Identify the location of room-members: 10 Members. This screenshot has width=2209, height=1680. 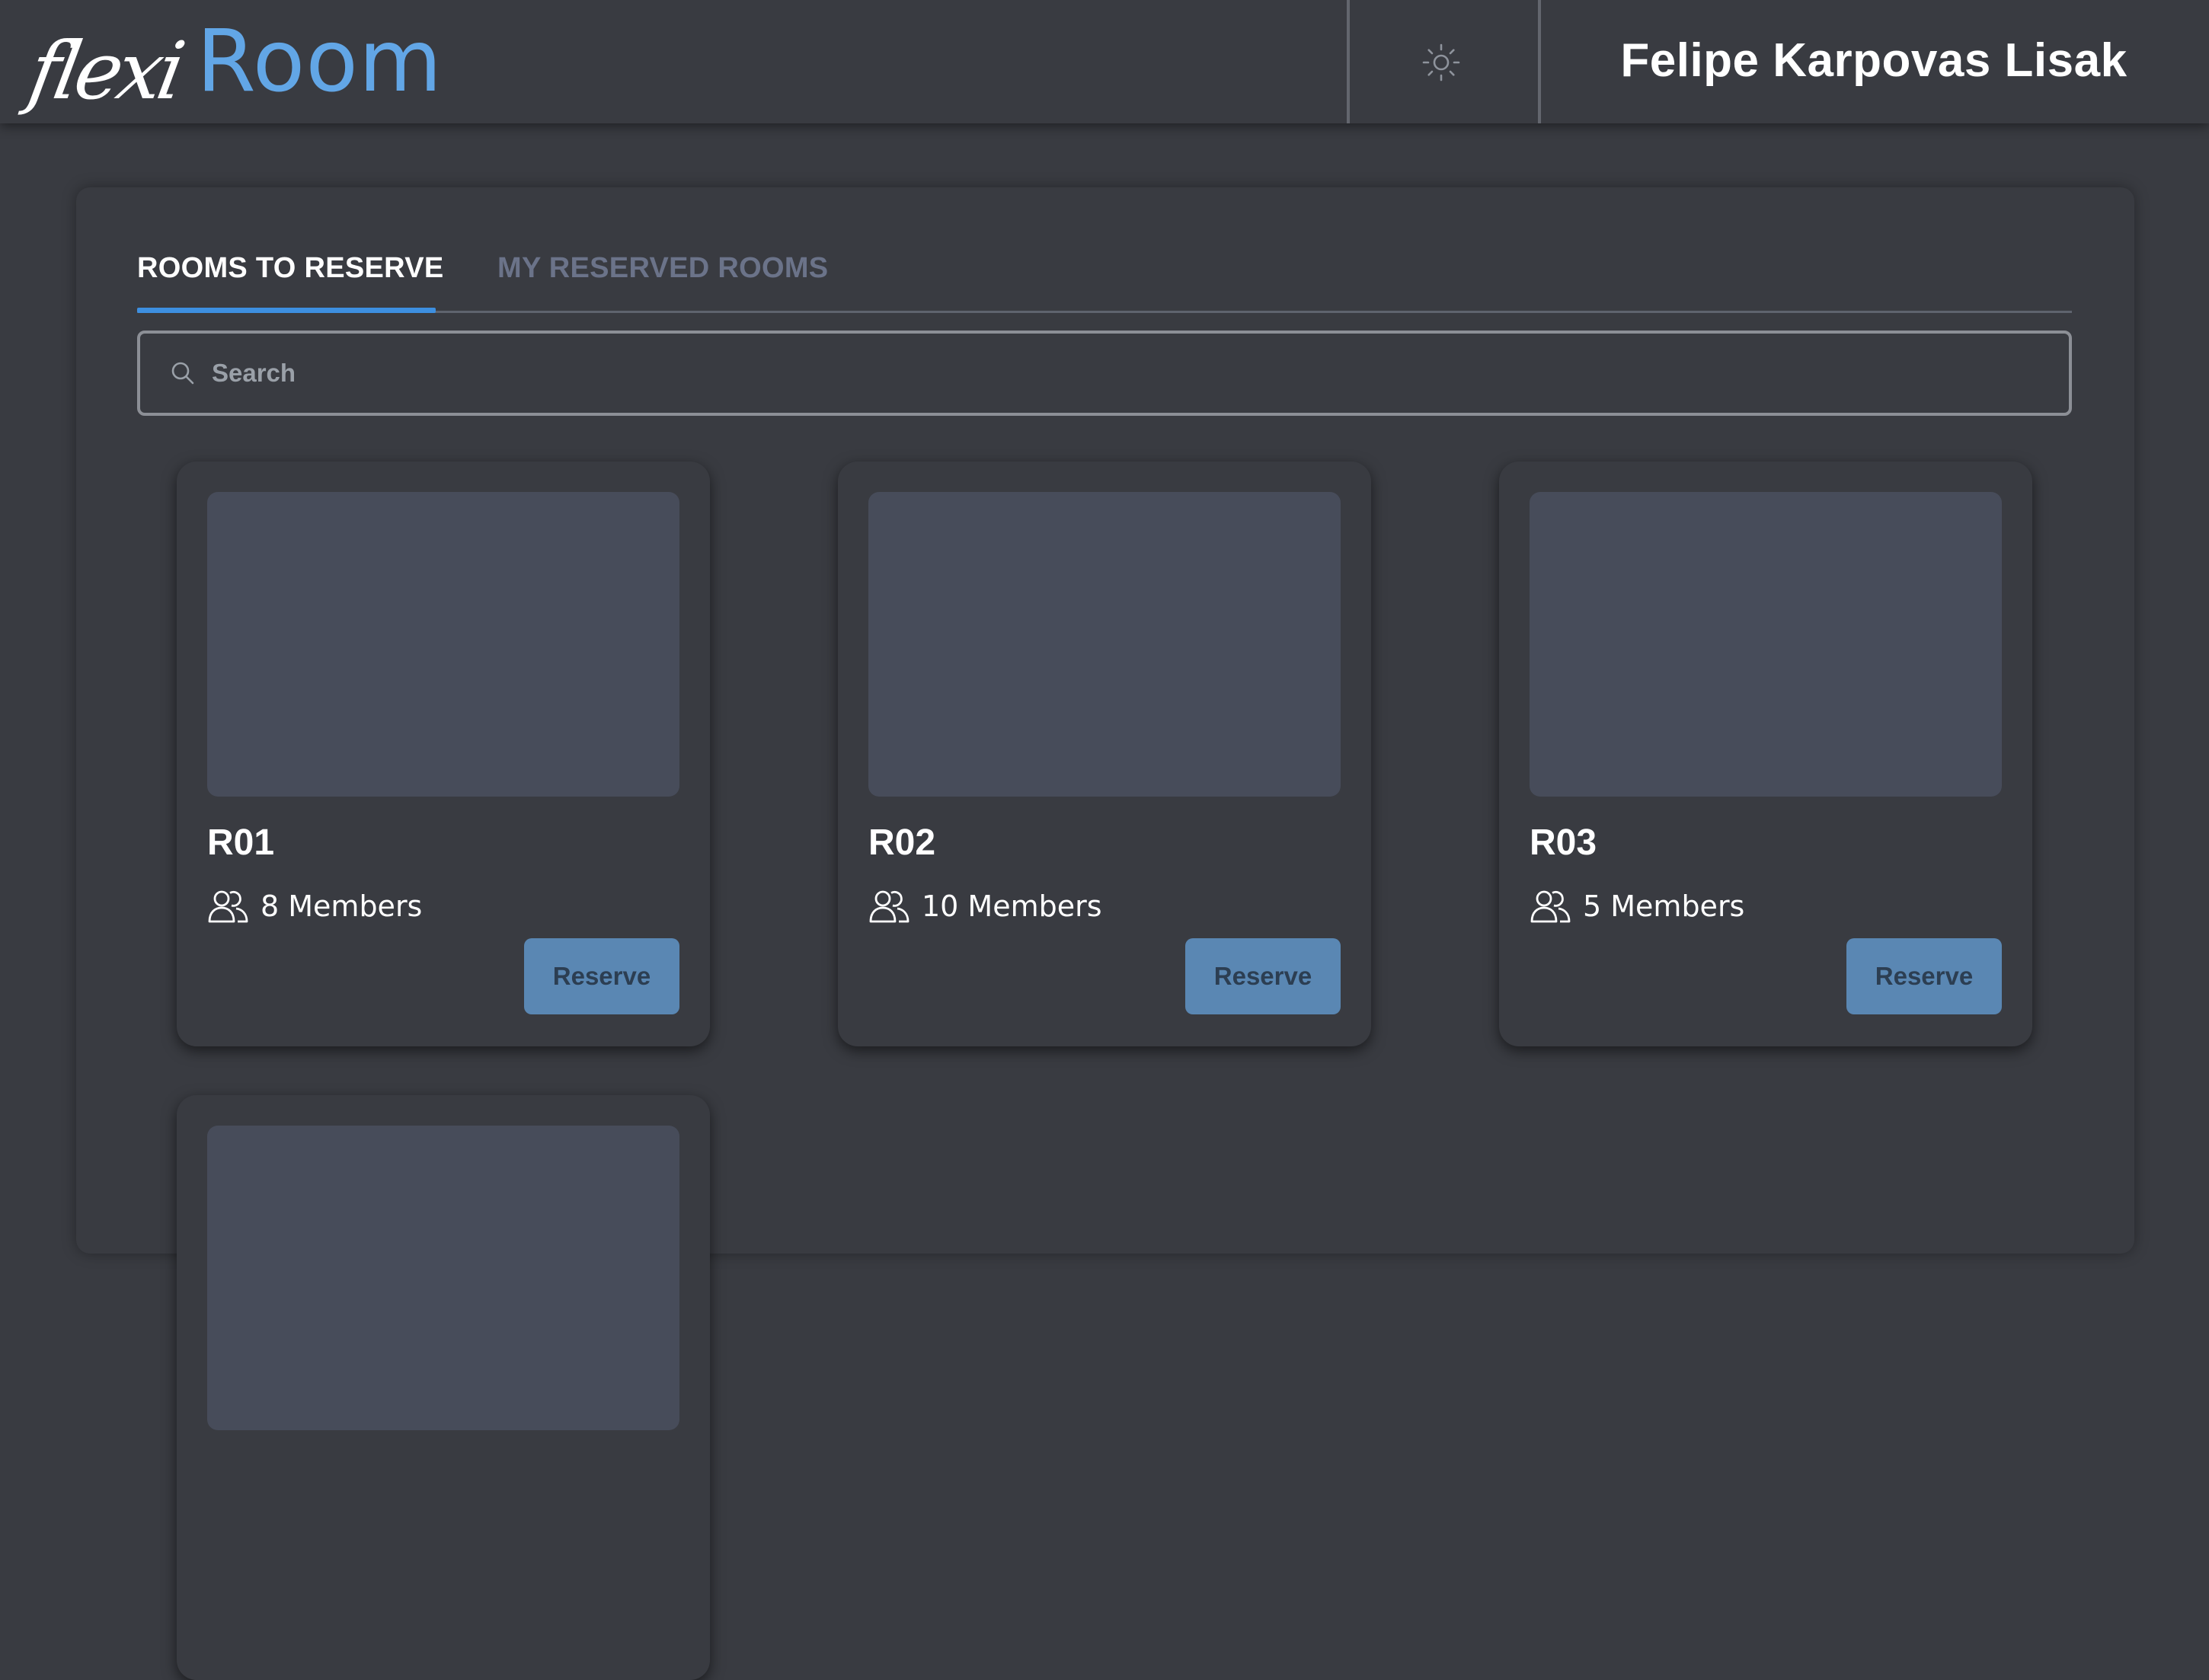
(985, 906).